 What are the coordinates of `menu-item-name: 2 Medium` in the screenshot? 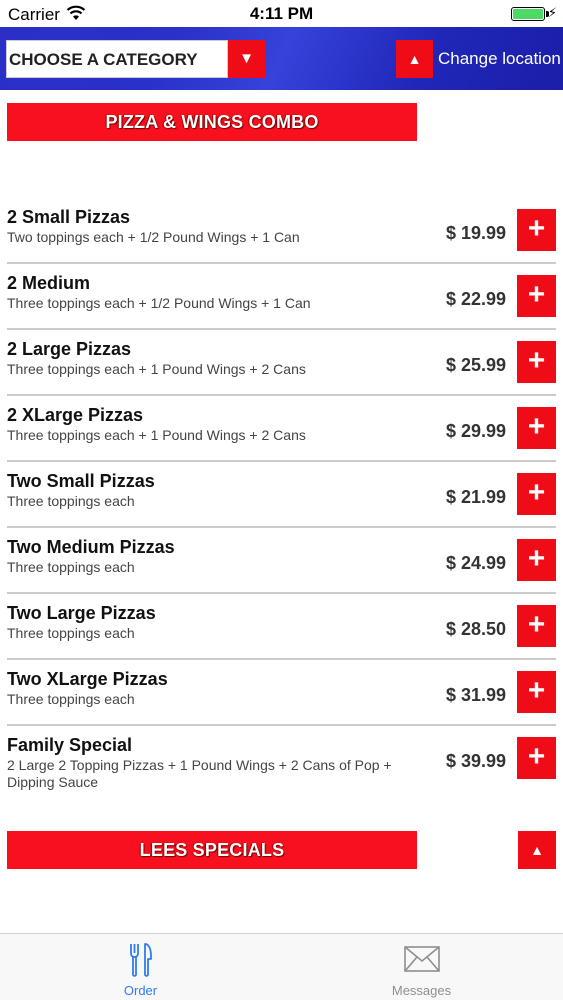 It's located at (49, 283).